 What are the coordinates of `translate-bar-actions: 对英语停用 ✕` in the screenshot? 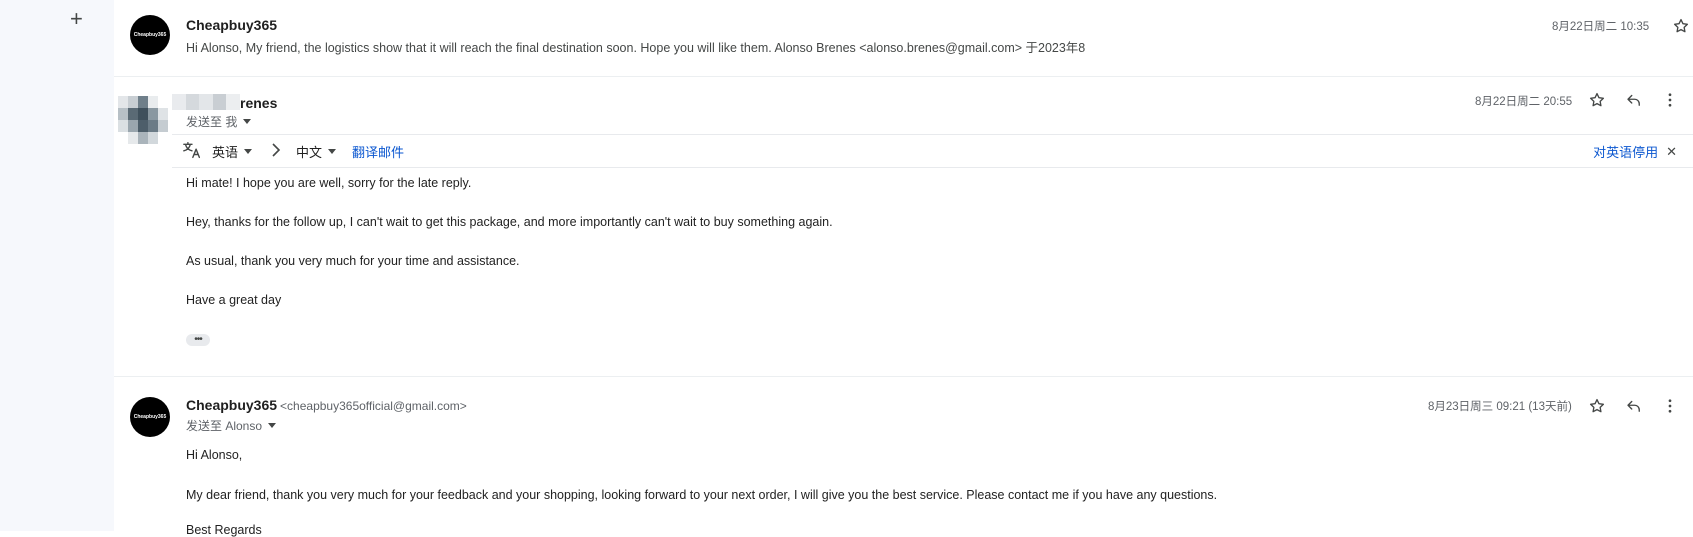 It's located at (1635, 151).